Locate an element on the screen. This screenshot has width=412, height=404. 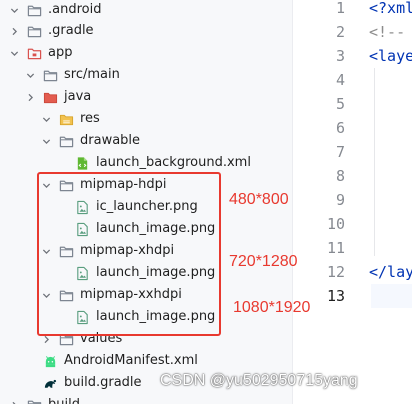
watermark: CSDN @yu502950715yang is located at coordinates (259, 380).